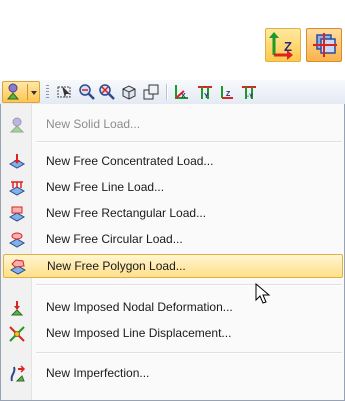 The width and height of the screenshot is (345, 401). Describe the element at coordinates (17, 240) in the screenshot. I see `free-circular-load-icon` at that location.